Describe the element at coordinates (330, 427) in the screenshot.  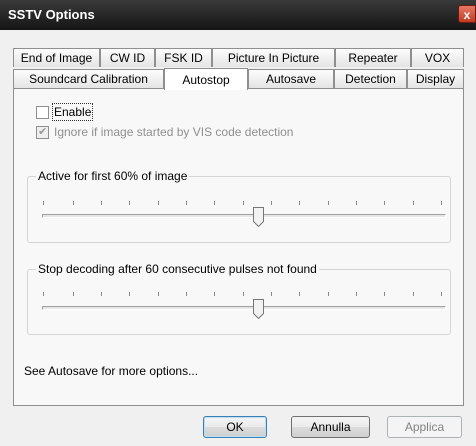
I see `cancel-button: Annulla` at that location.